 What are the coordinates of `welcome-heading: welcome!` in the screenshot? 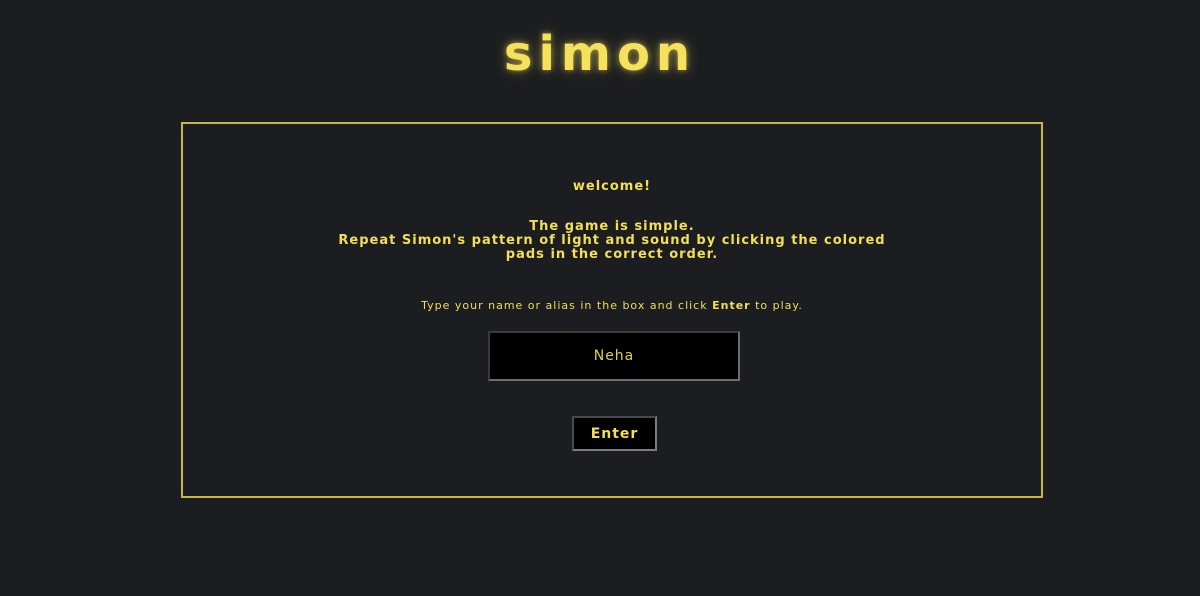 It's located at (612, 186).